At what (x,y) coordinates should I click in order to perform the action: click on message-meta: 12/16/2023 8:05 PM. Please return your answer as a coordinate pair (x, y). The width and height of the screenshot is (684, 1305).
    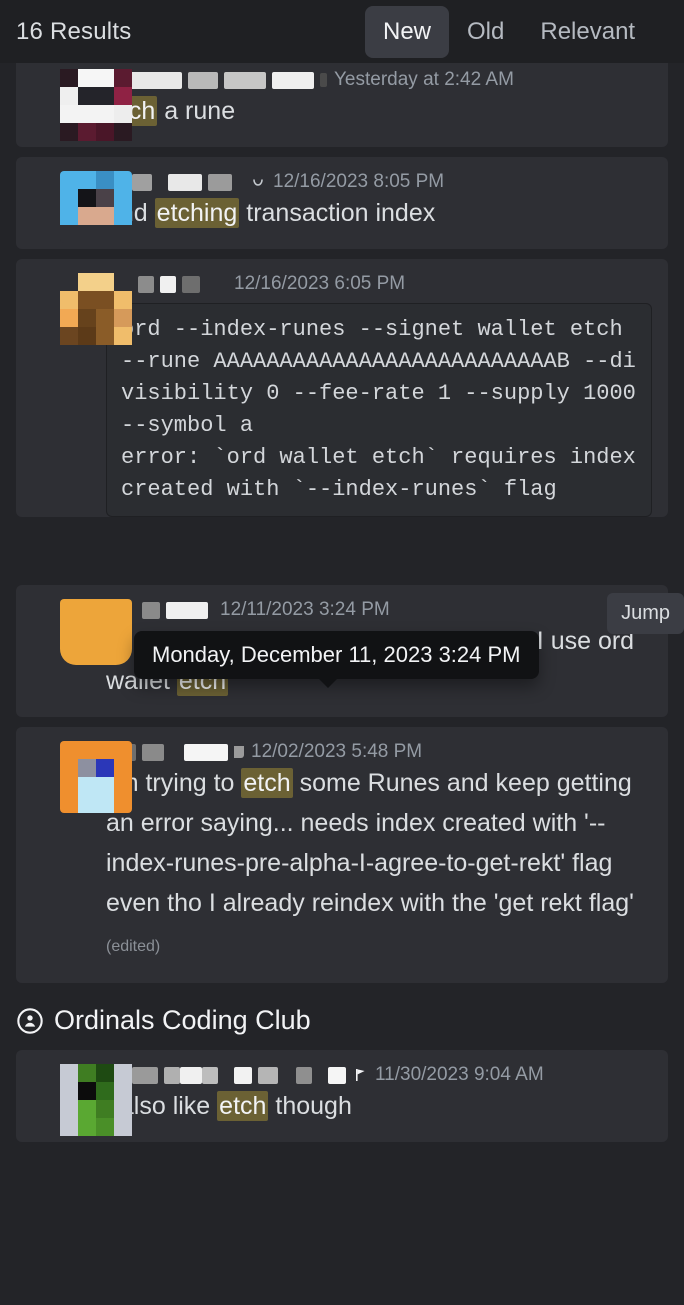
    Looking at the image, I should click on (379, 182).